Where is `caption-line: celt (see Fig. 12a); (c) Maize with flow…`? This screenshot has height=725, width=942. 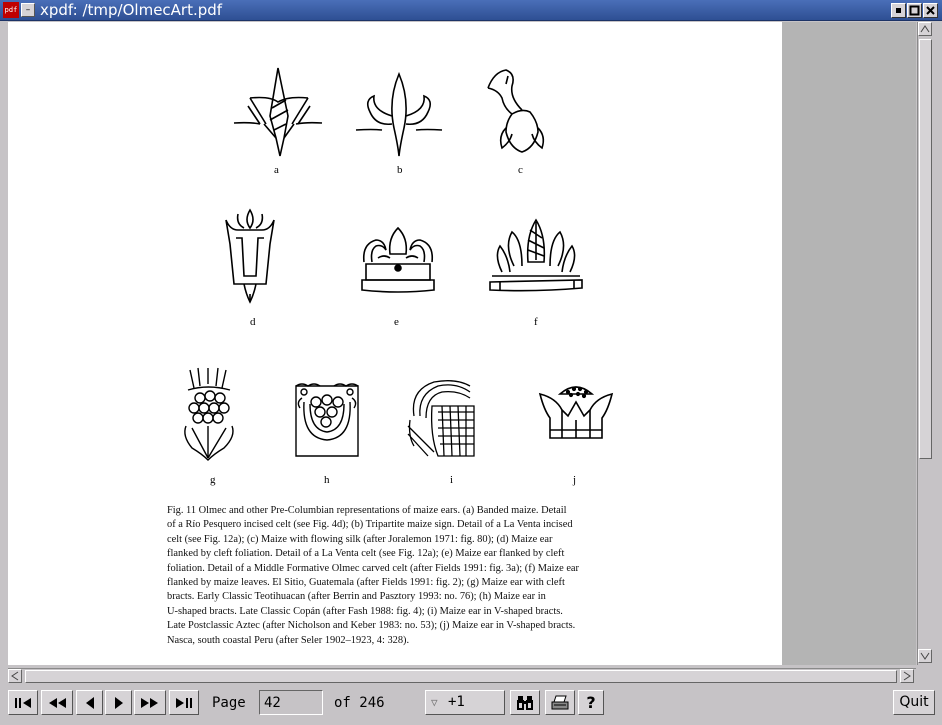
caption-line: celt (see Fig. 12a); (c) Maize with flow… is located at coordinates (360, 539).